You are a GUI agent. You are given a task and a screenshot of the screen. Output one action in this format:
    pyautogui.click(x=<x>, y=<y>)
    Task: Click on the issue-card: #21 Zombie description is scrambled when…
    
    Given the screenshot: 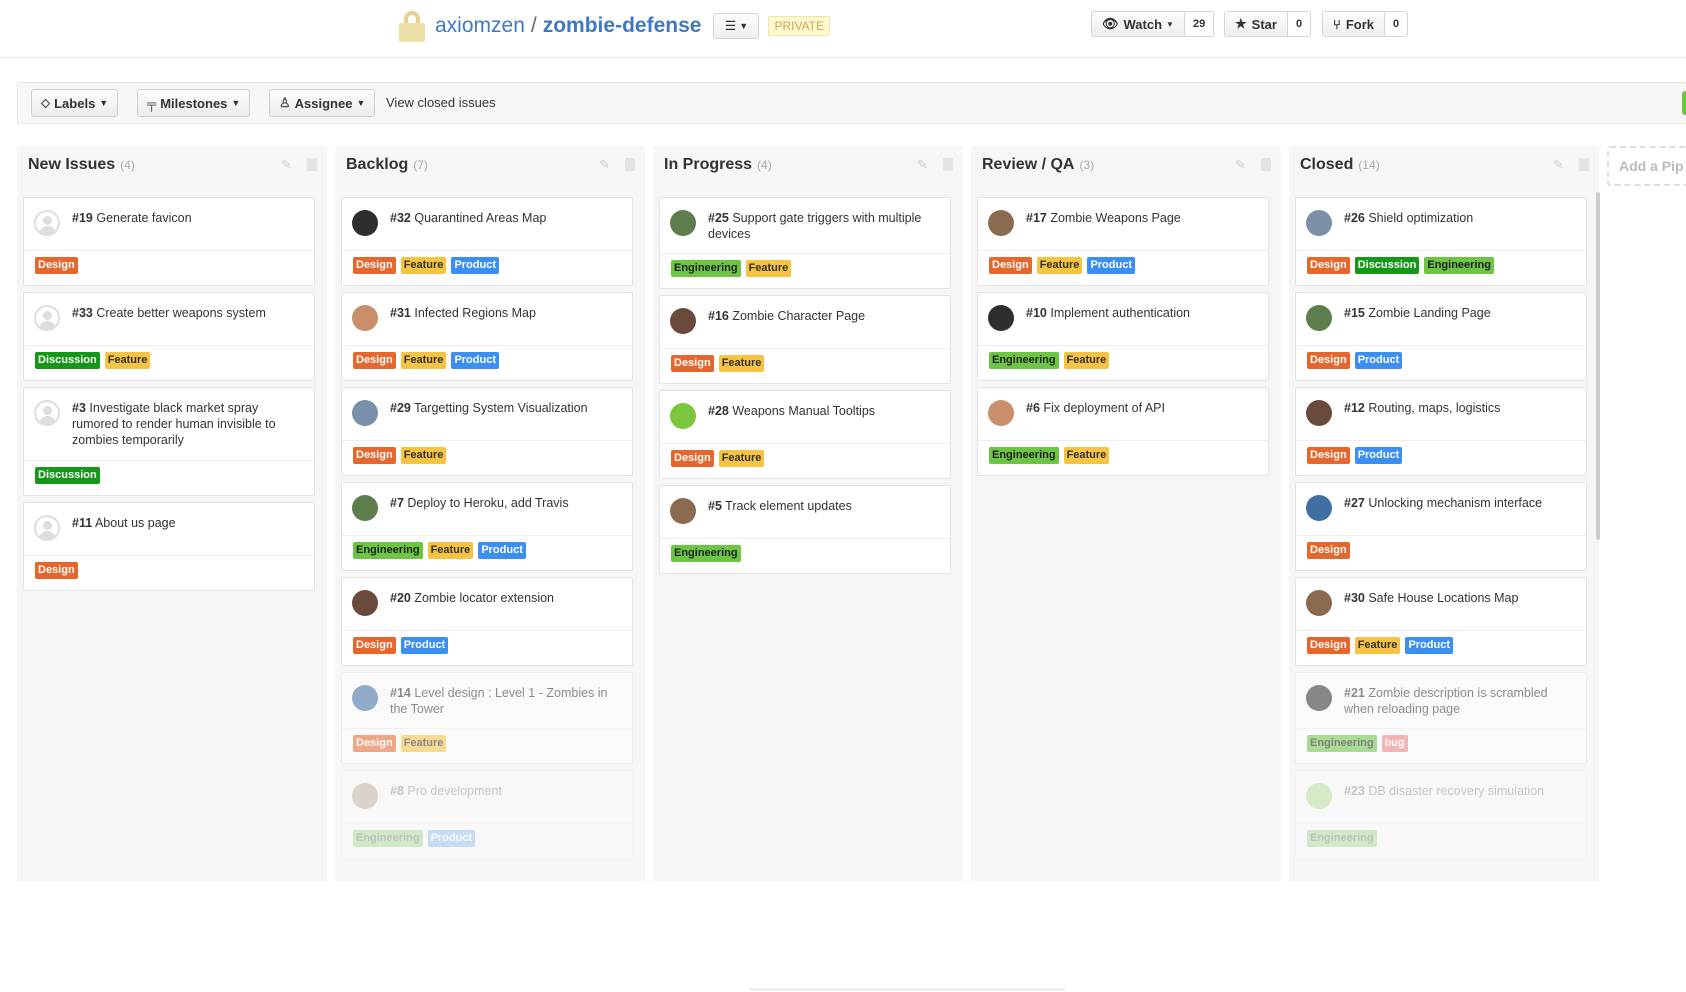 What is the action you would take?
    pyautogui.click(x=1441, y=718)
    